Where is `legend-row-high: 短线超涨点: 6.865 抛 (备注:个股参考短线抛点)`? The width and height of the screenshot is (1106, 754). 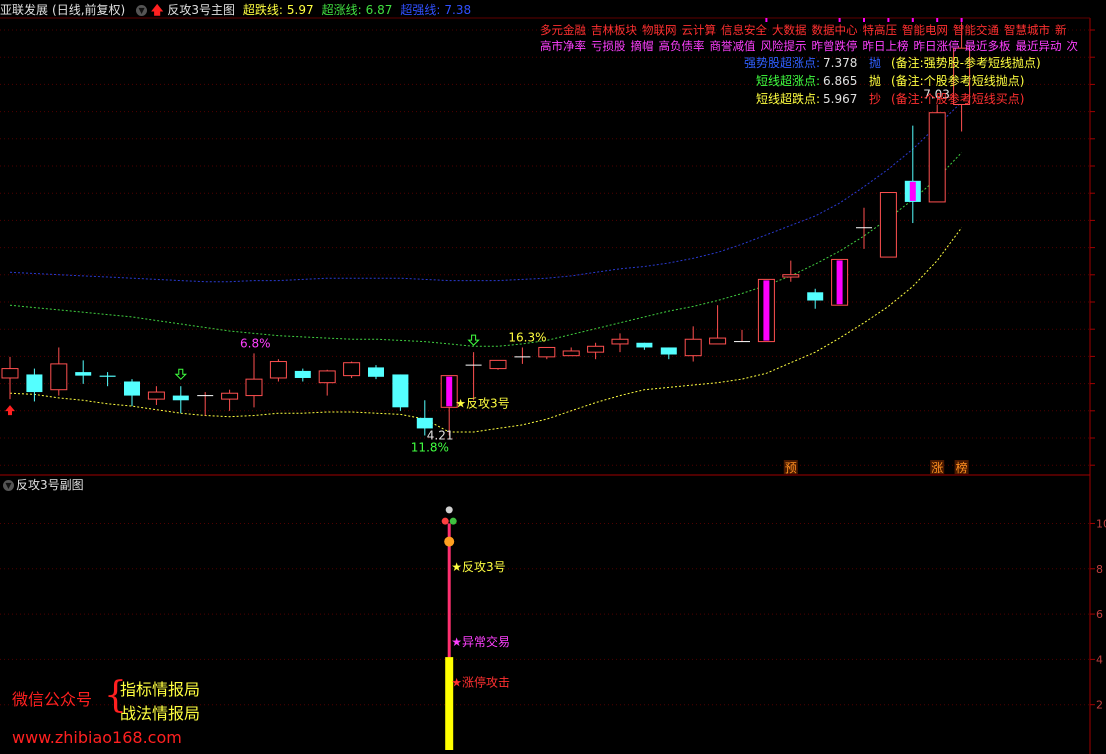
legend-row-high: 短线超涨点: 6.865 抛 (备注:个股参考短线抛点) is located at coordinates (890, 81).